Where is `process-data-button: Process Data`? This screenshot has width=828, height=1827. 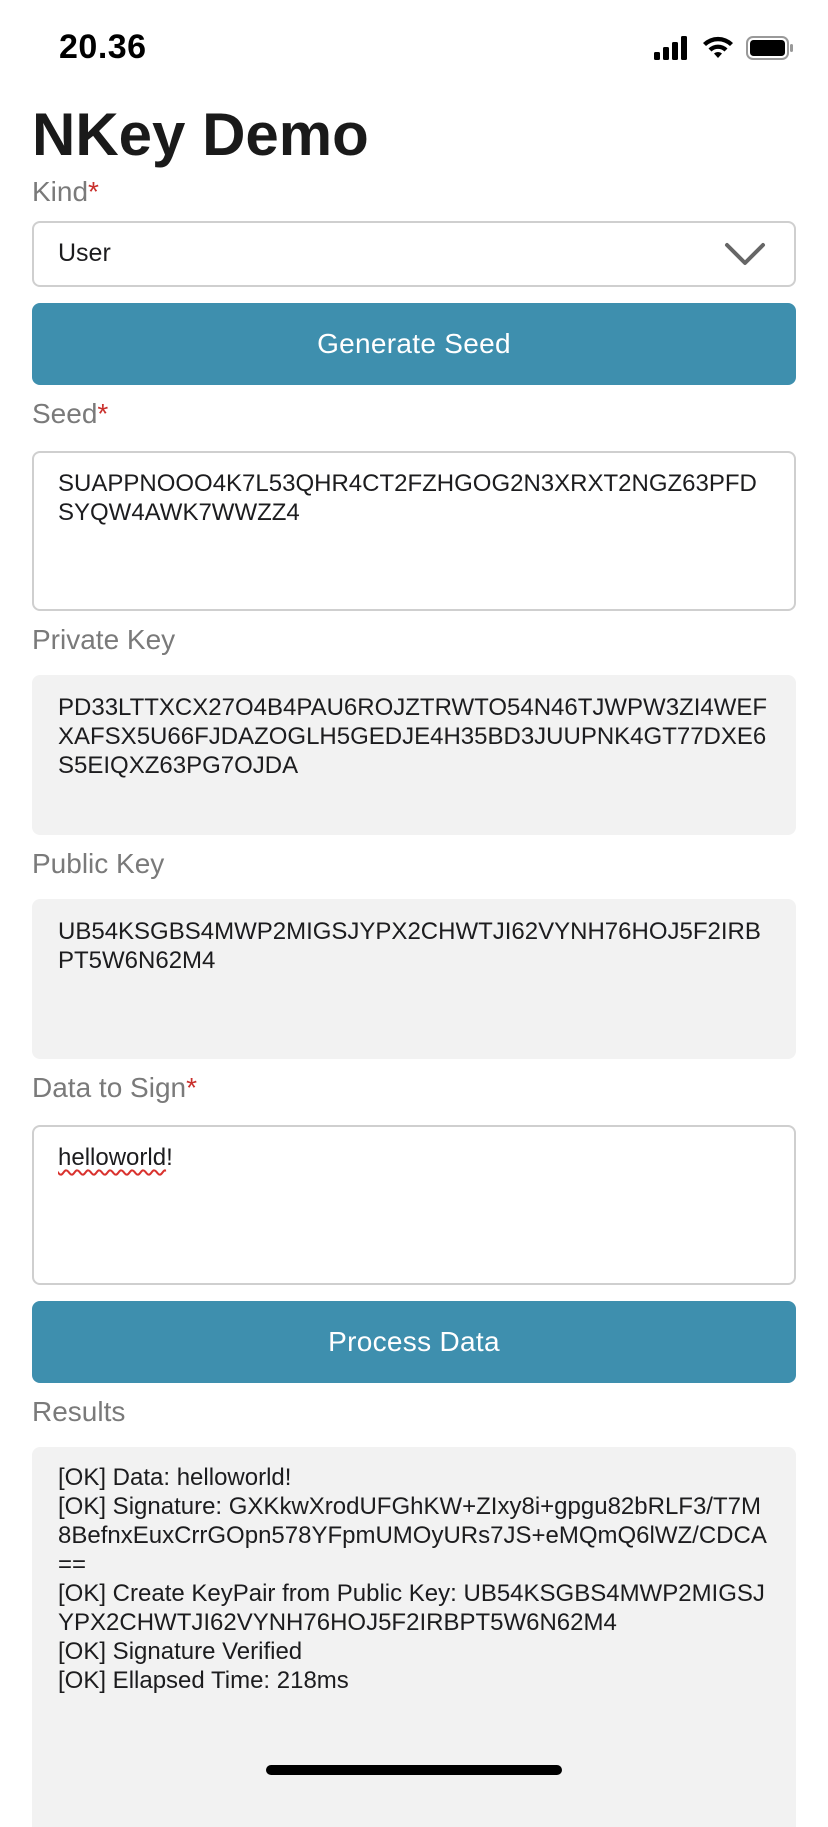 process-data-button: Process Data is located at coordinates (414, 1342).